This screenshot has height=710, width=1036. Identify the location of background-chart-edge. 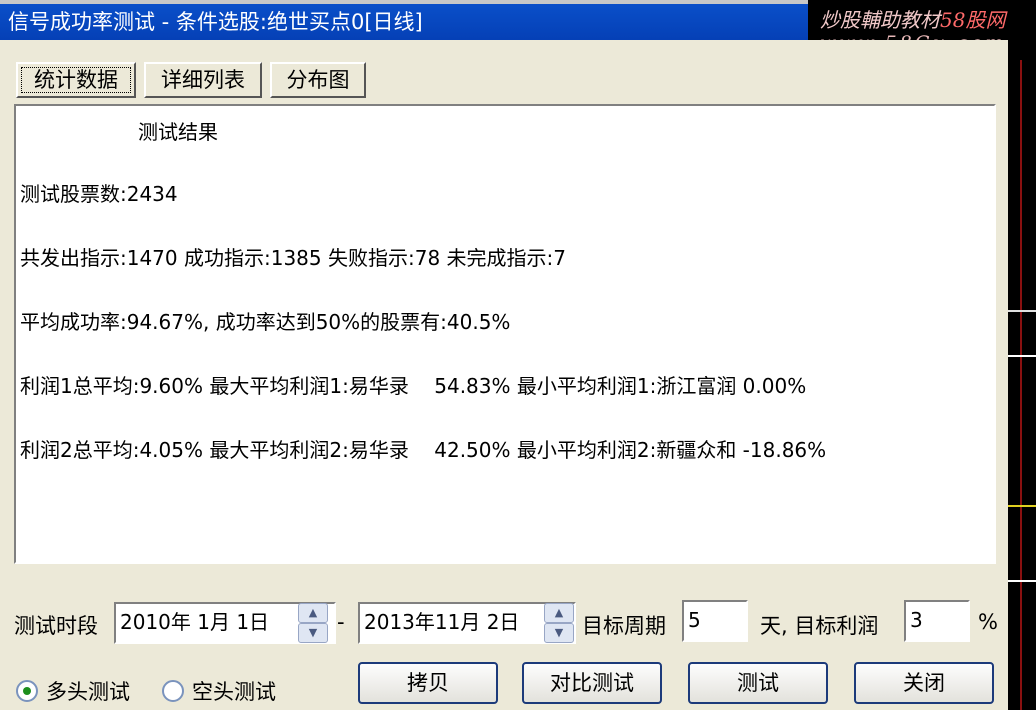
(1022, 385).